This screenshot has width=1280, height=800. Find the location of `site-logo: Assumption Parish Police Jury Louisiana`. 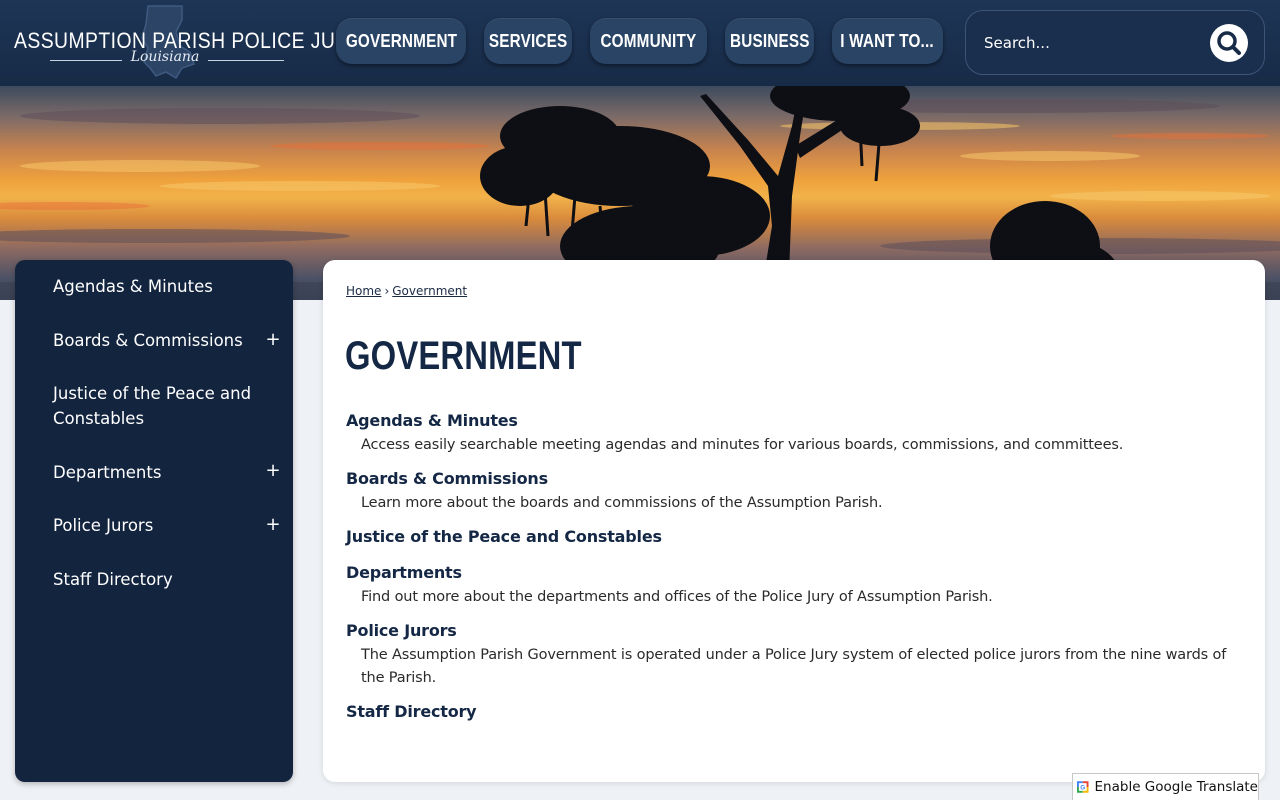

site-logo: Assumption Parish Police Jury Louisiana is located at coordinates (187, 43).